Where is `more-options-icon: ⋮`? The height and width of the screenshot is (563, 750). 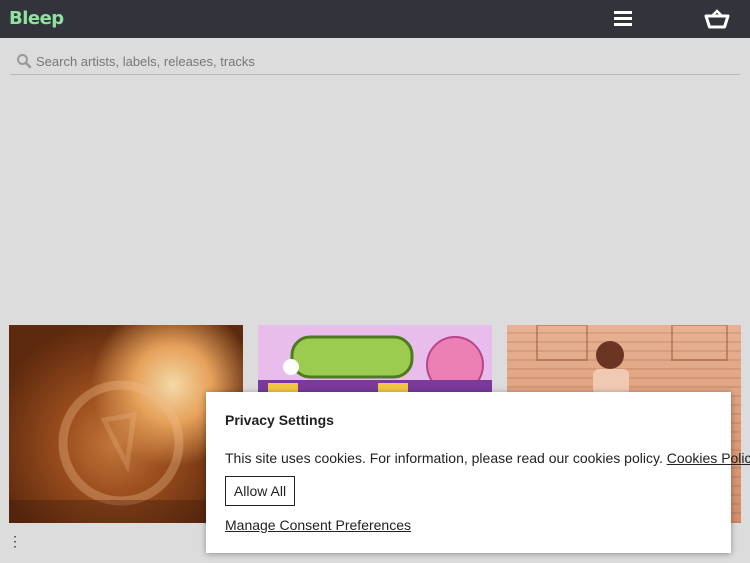
more-options-icon: ⋮ is located at coordinates (15, 541).